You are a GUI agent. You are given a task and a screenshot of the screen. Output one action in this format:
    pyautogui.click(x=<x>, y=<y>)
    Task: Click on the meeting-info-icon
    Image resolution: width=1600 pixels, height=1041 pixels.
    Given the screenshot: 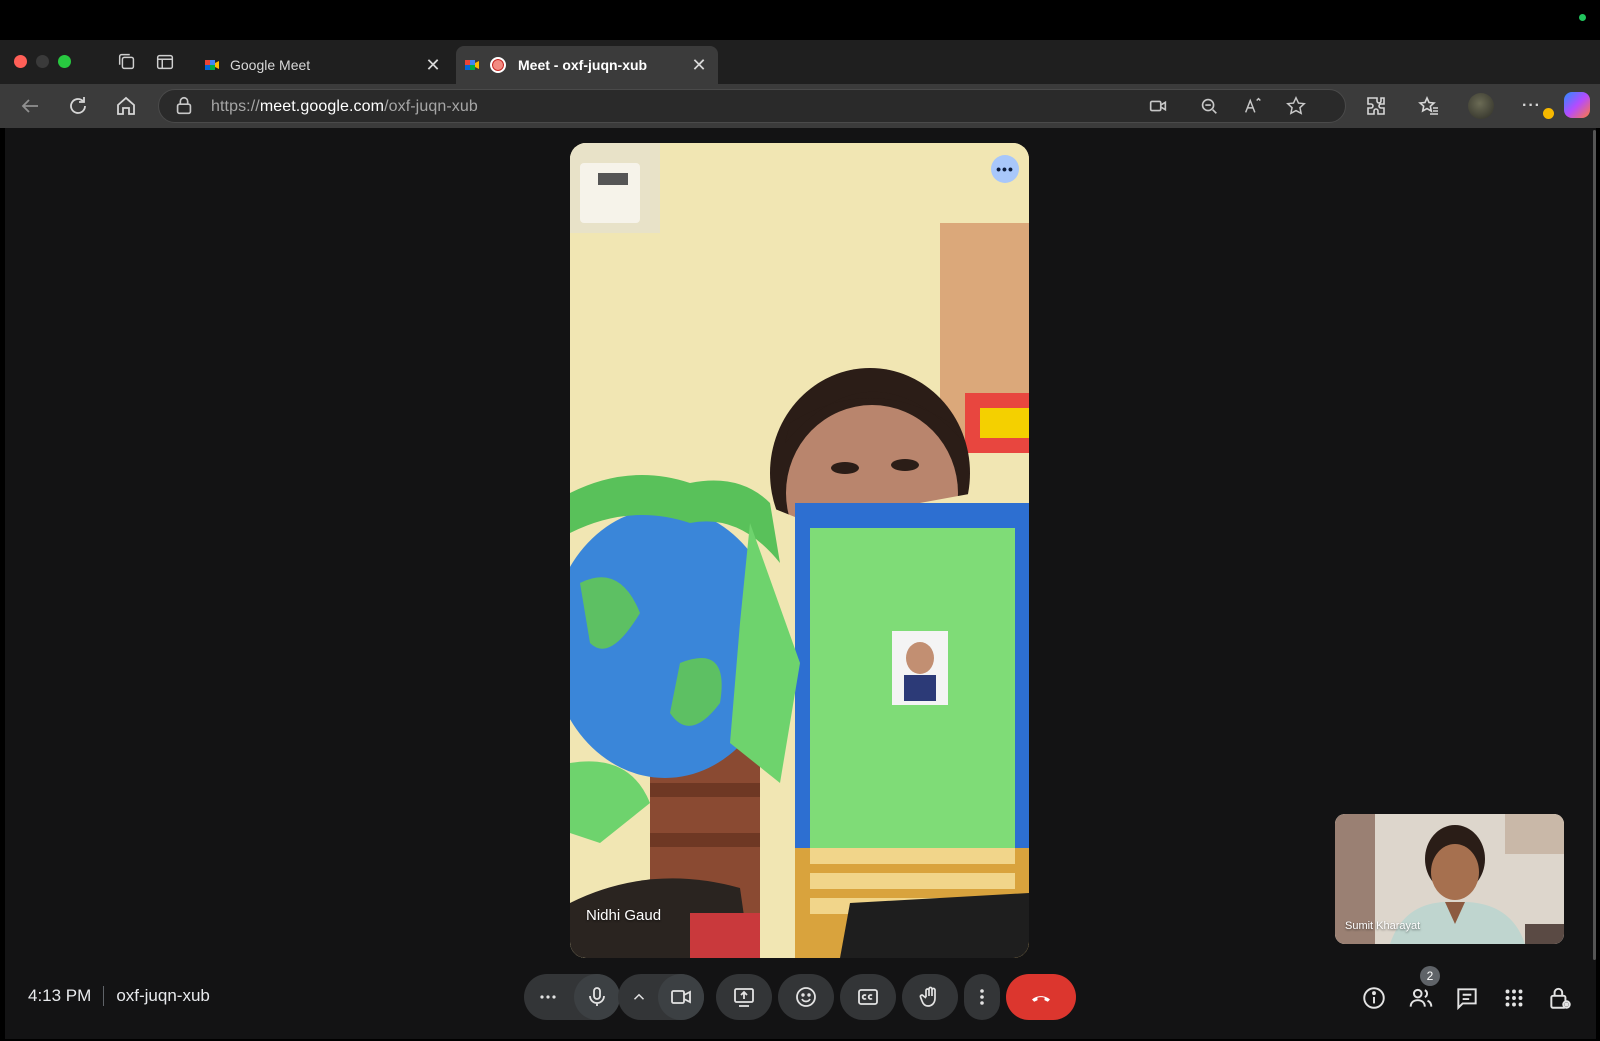 What is the action you would take?
    pyautogui.click(x=1374, y=998)
    